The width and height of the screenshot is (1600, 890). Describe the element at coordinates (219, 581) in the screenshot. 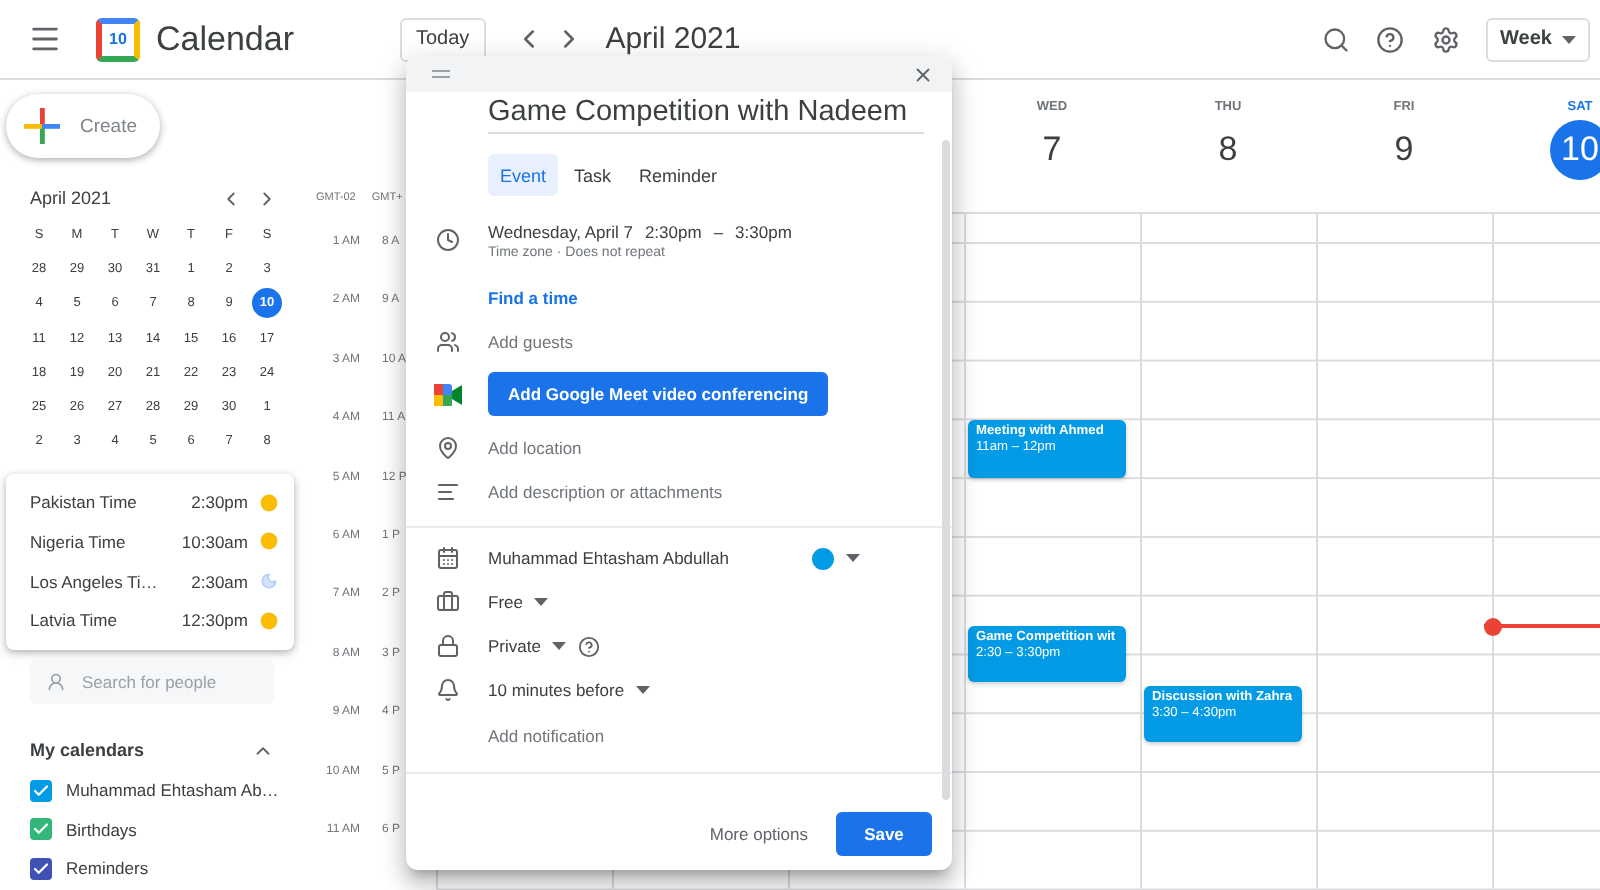

I see `clock-time: 2:30am` at that location.